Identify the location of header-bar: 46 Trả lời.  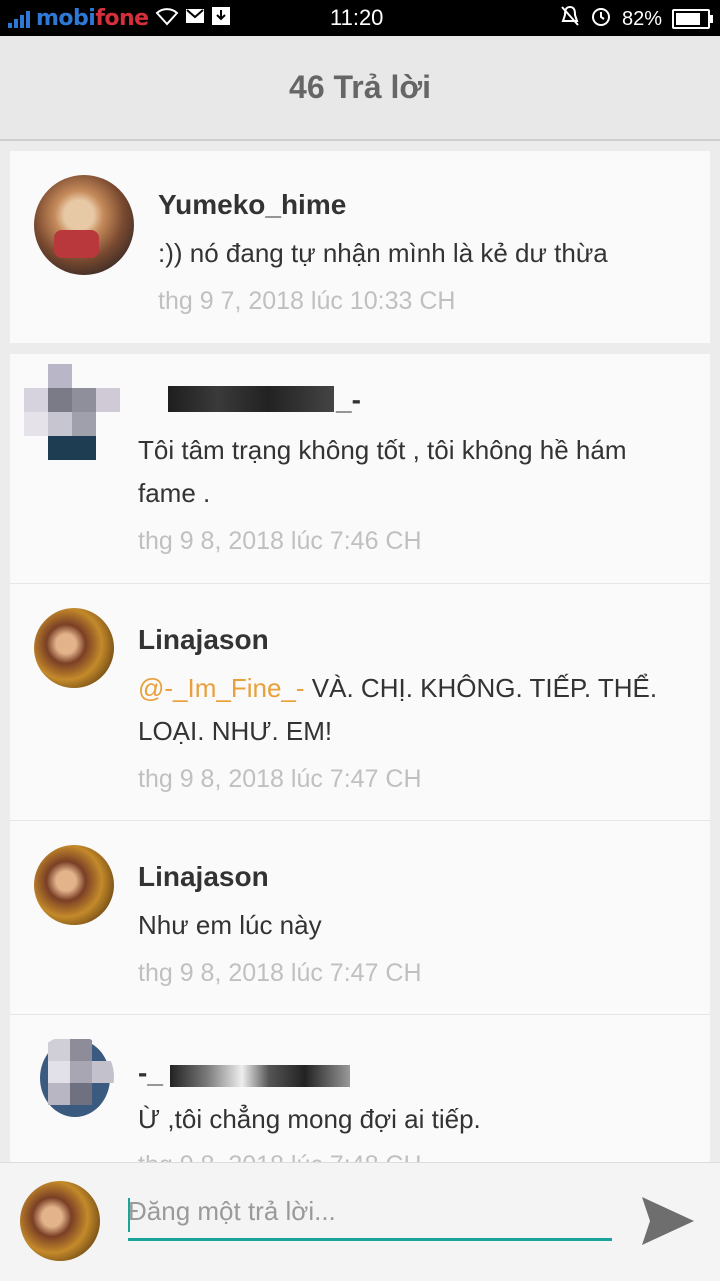
(360, 88).